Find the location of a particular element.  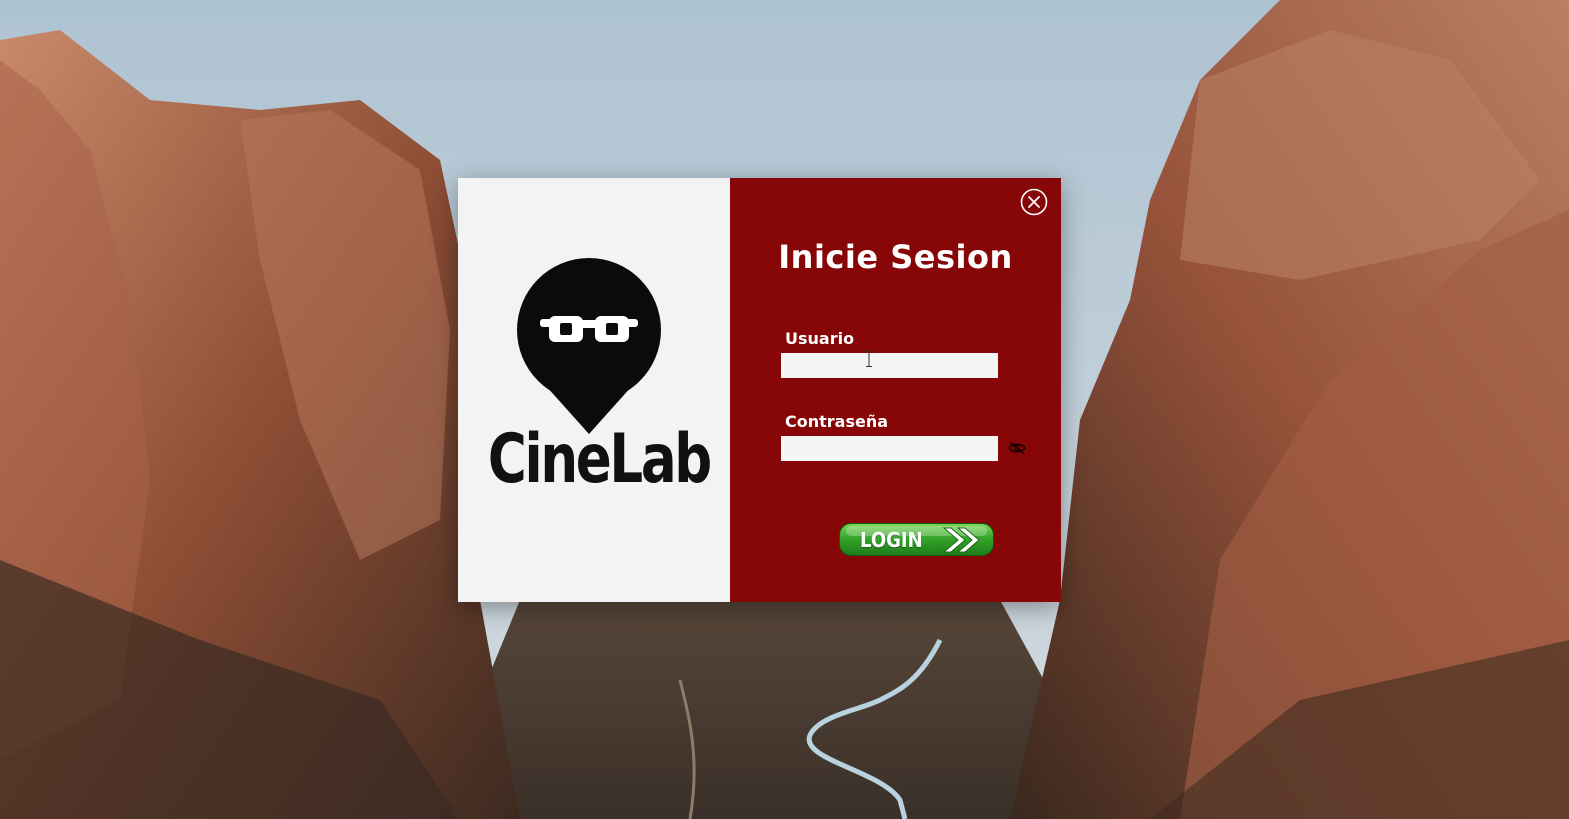

brand-panel: CineLab is located at coordinates (594, 390).